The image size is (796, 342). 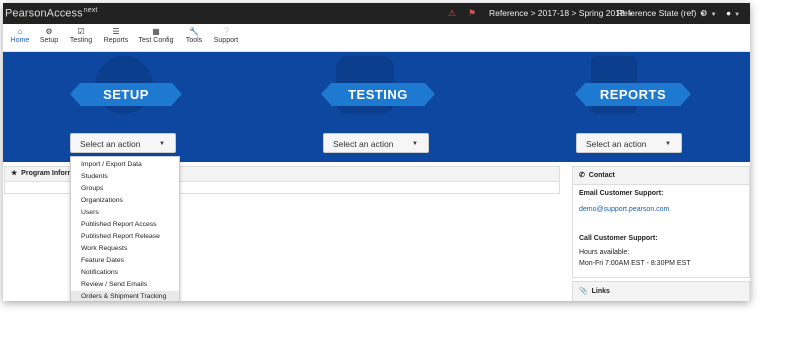 I want to click on testing-action-select: Select an action ▼, so click(x=376, y=143).